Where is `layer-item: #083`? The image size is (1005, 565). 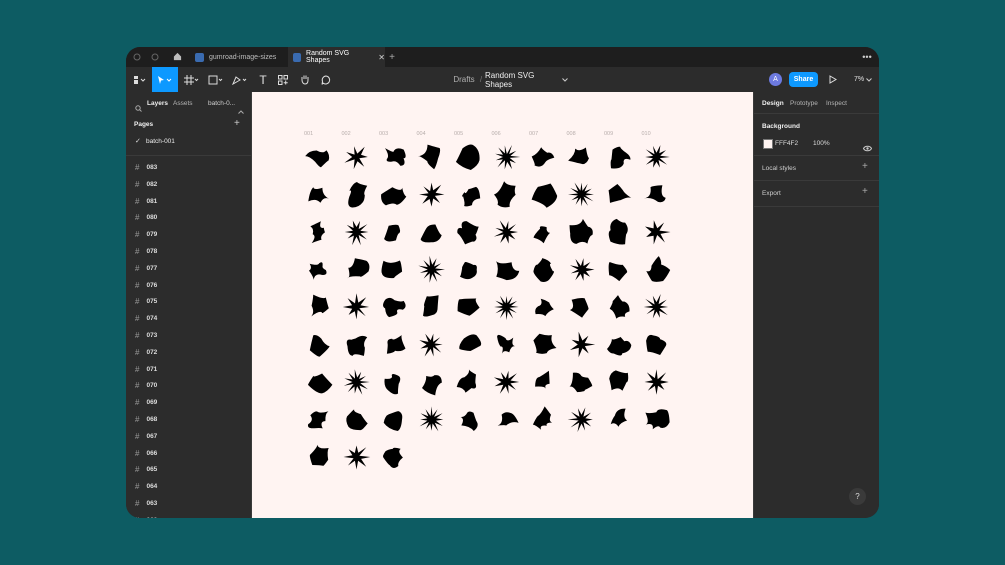 layer-item: #083 is located at coordinates (146, 167).